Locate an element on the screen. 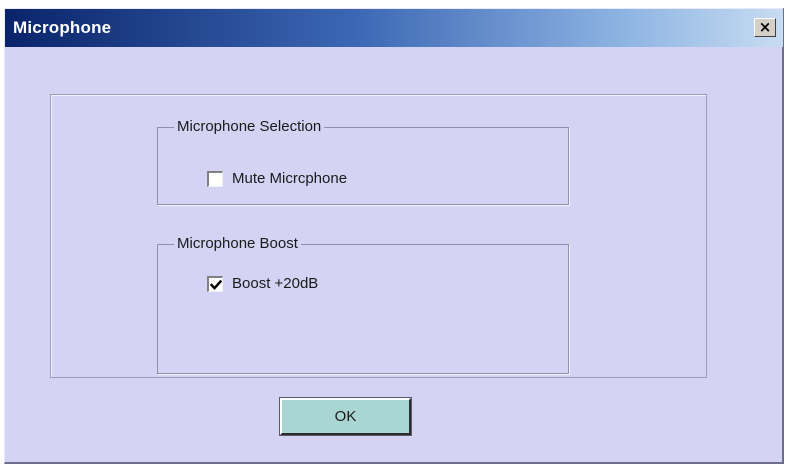 Image resolution: width=787 pixels, height=468 pixels. ok-button: OK is located at coordinates (345, 416).